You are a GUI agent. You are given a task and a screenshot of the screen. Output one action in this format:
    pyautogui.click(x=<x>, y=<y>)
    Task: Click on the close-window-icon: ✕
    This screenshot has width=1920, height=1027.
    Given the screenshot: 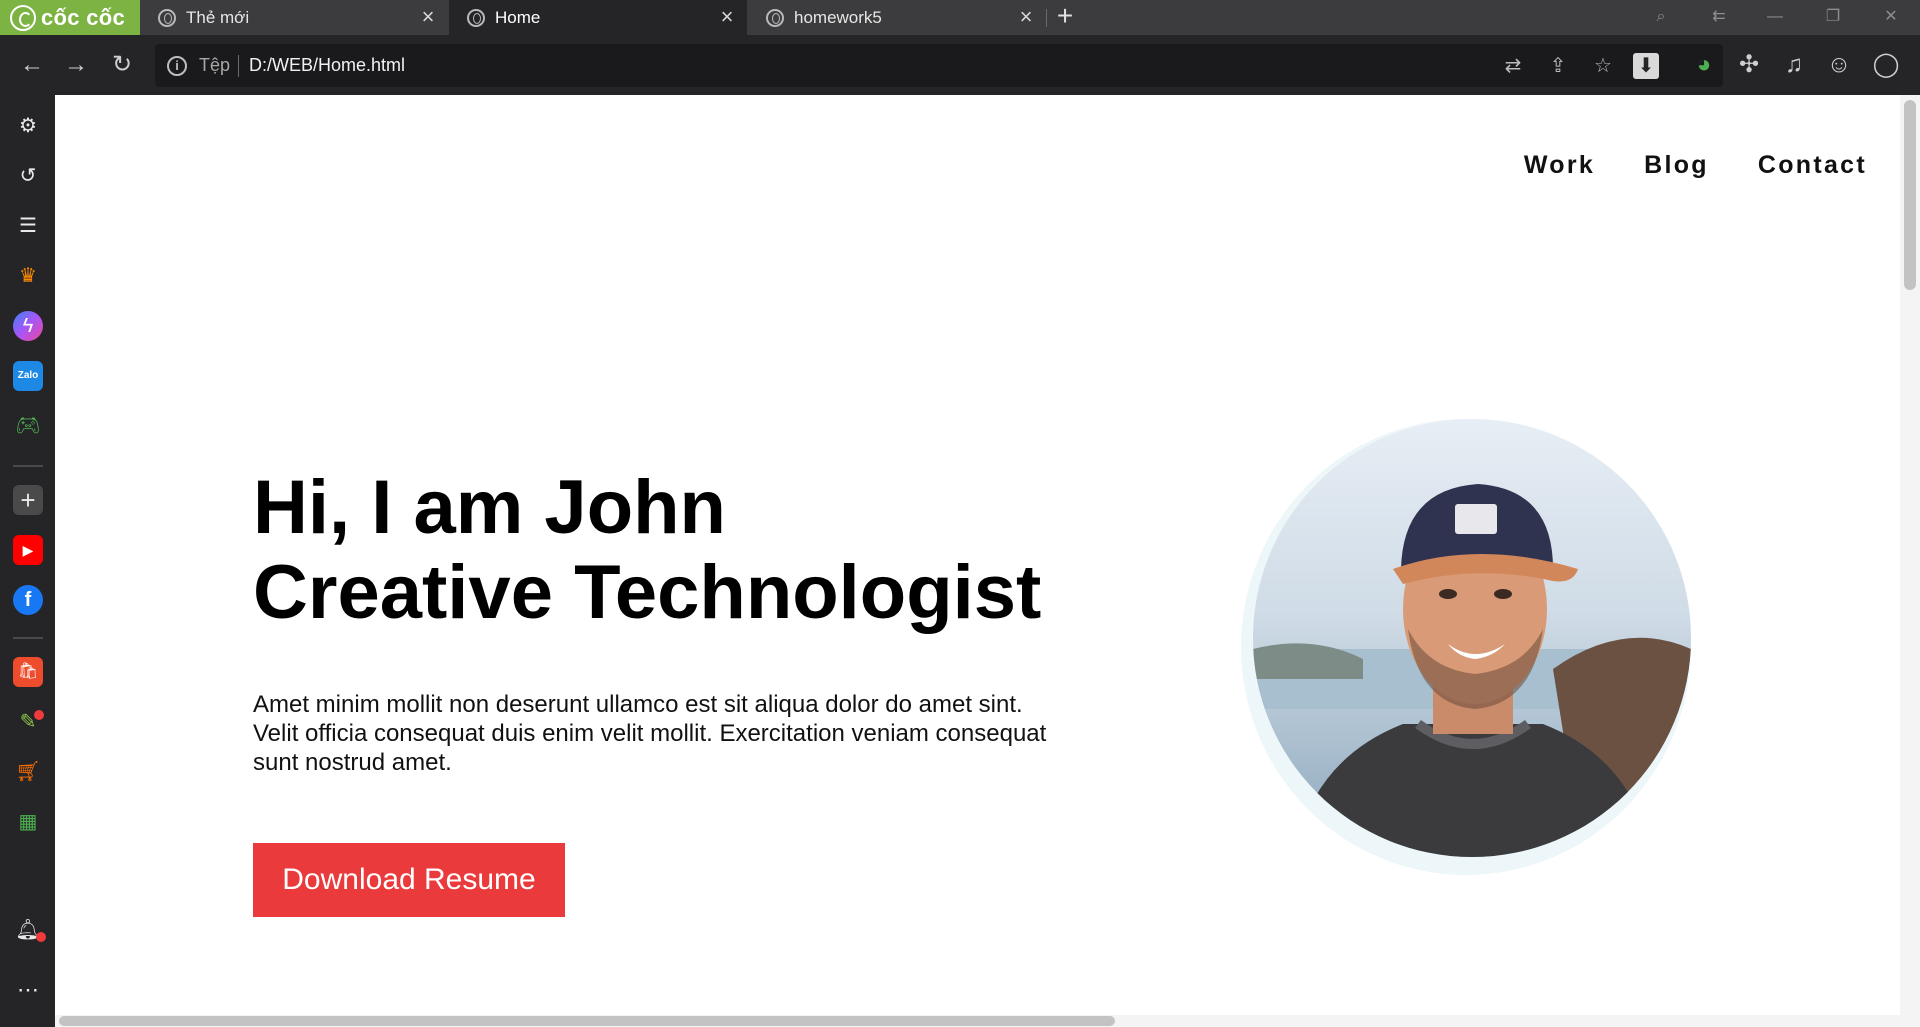 What is the action you would take?
    pyautogui.click(x=1891, y=17)
    